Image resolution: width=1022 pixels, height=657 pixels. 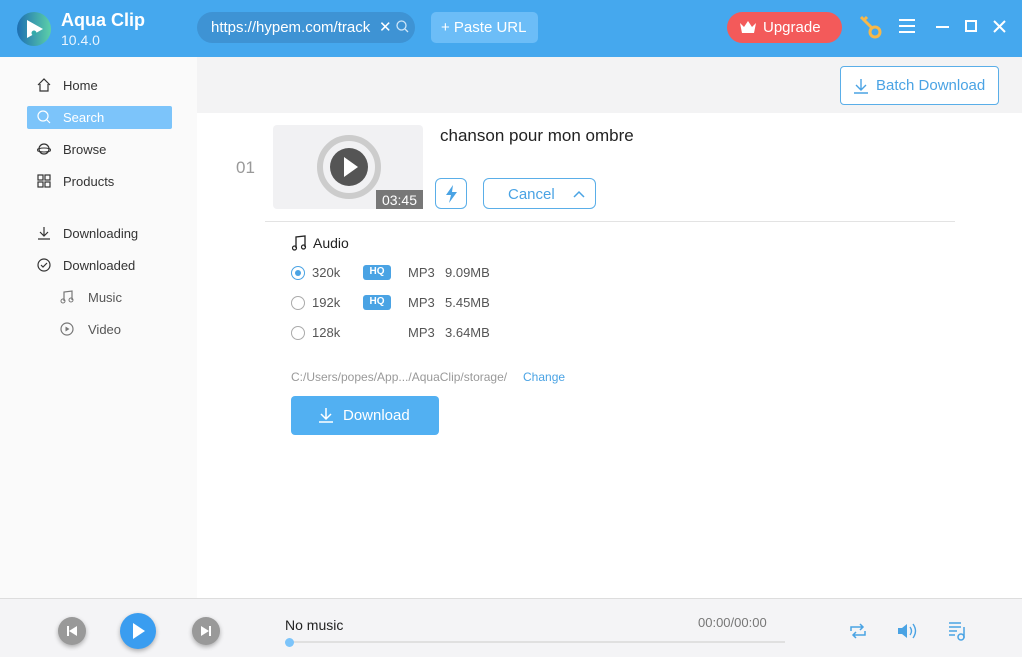 What do you see at coordinates (399, 199) in the screenshot?
I see `duration-badge: 03:45` at bounding box center [399, 199].